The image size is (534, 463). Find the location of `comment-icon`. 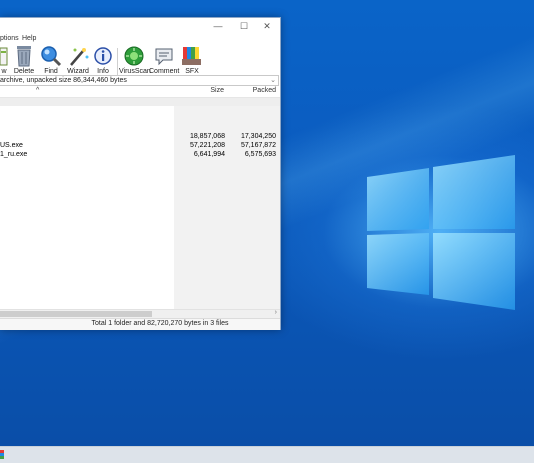

comment-icon is located at coordinates (164, 57).